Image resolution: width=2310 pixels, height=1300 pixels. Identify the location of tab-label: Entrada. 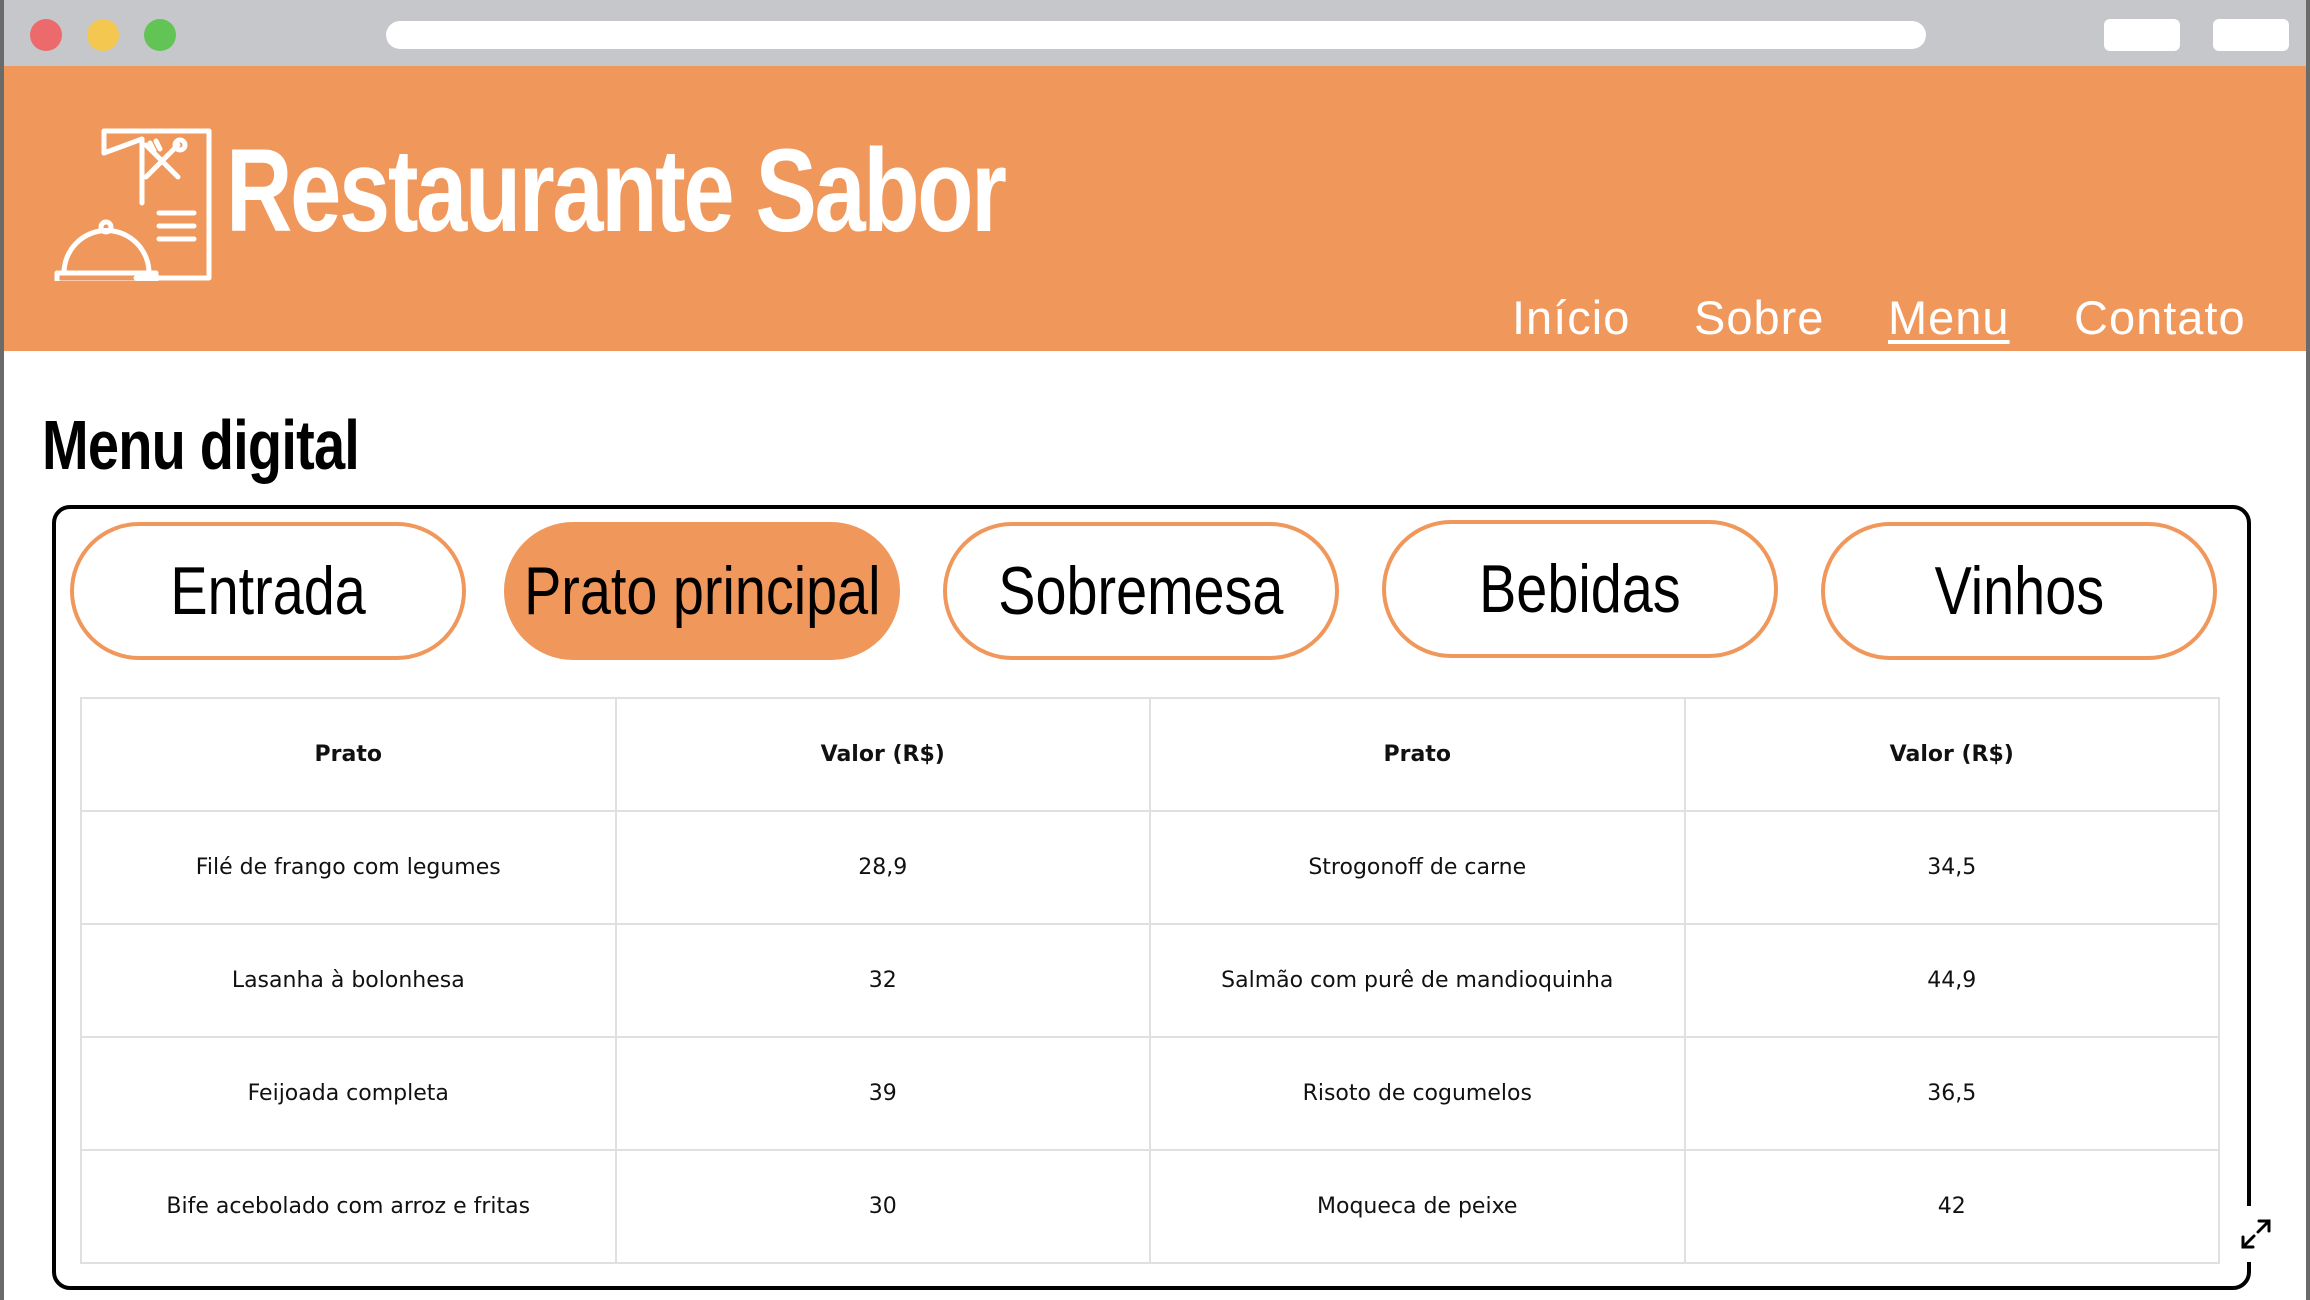
(268, 591).